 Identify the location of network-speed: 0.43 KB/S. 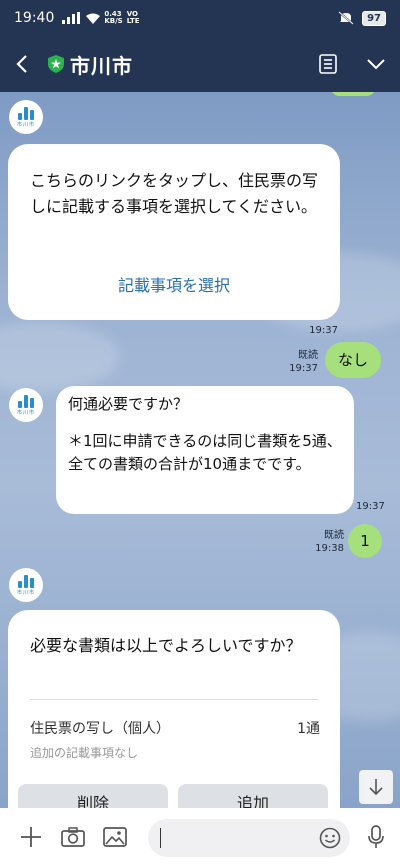
(113, 17).